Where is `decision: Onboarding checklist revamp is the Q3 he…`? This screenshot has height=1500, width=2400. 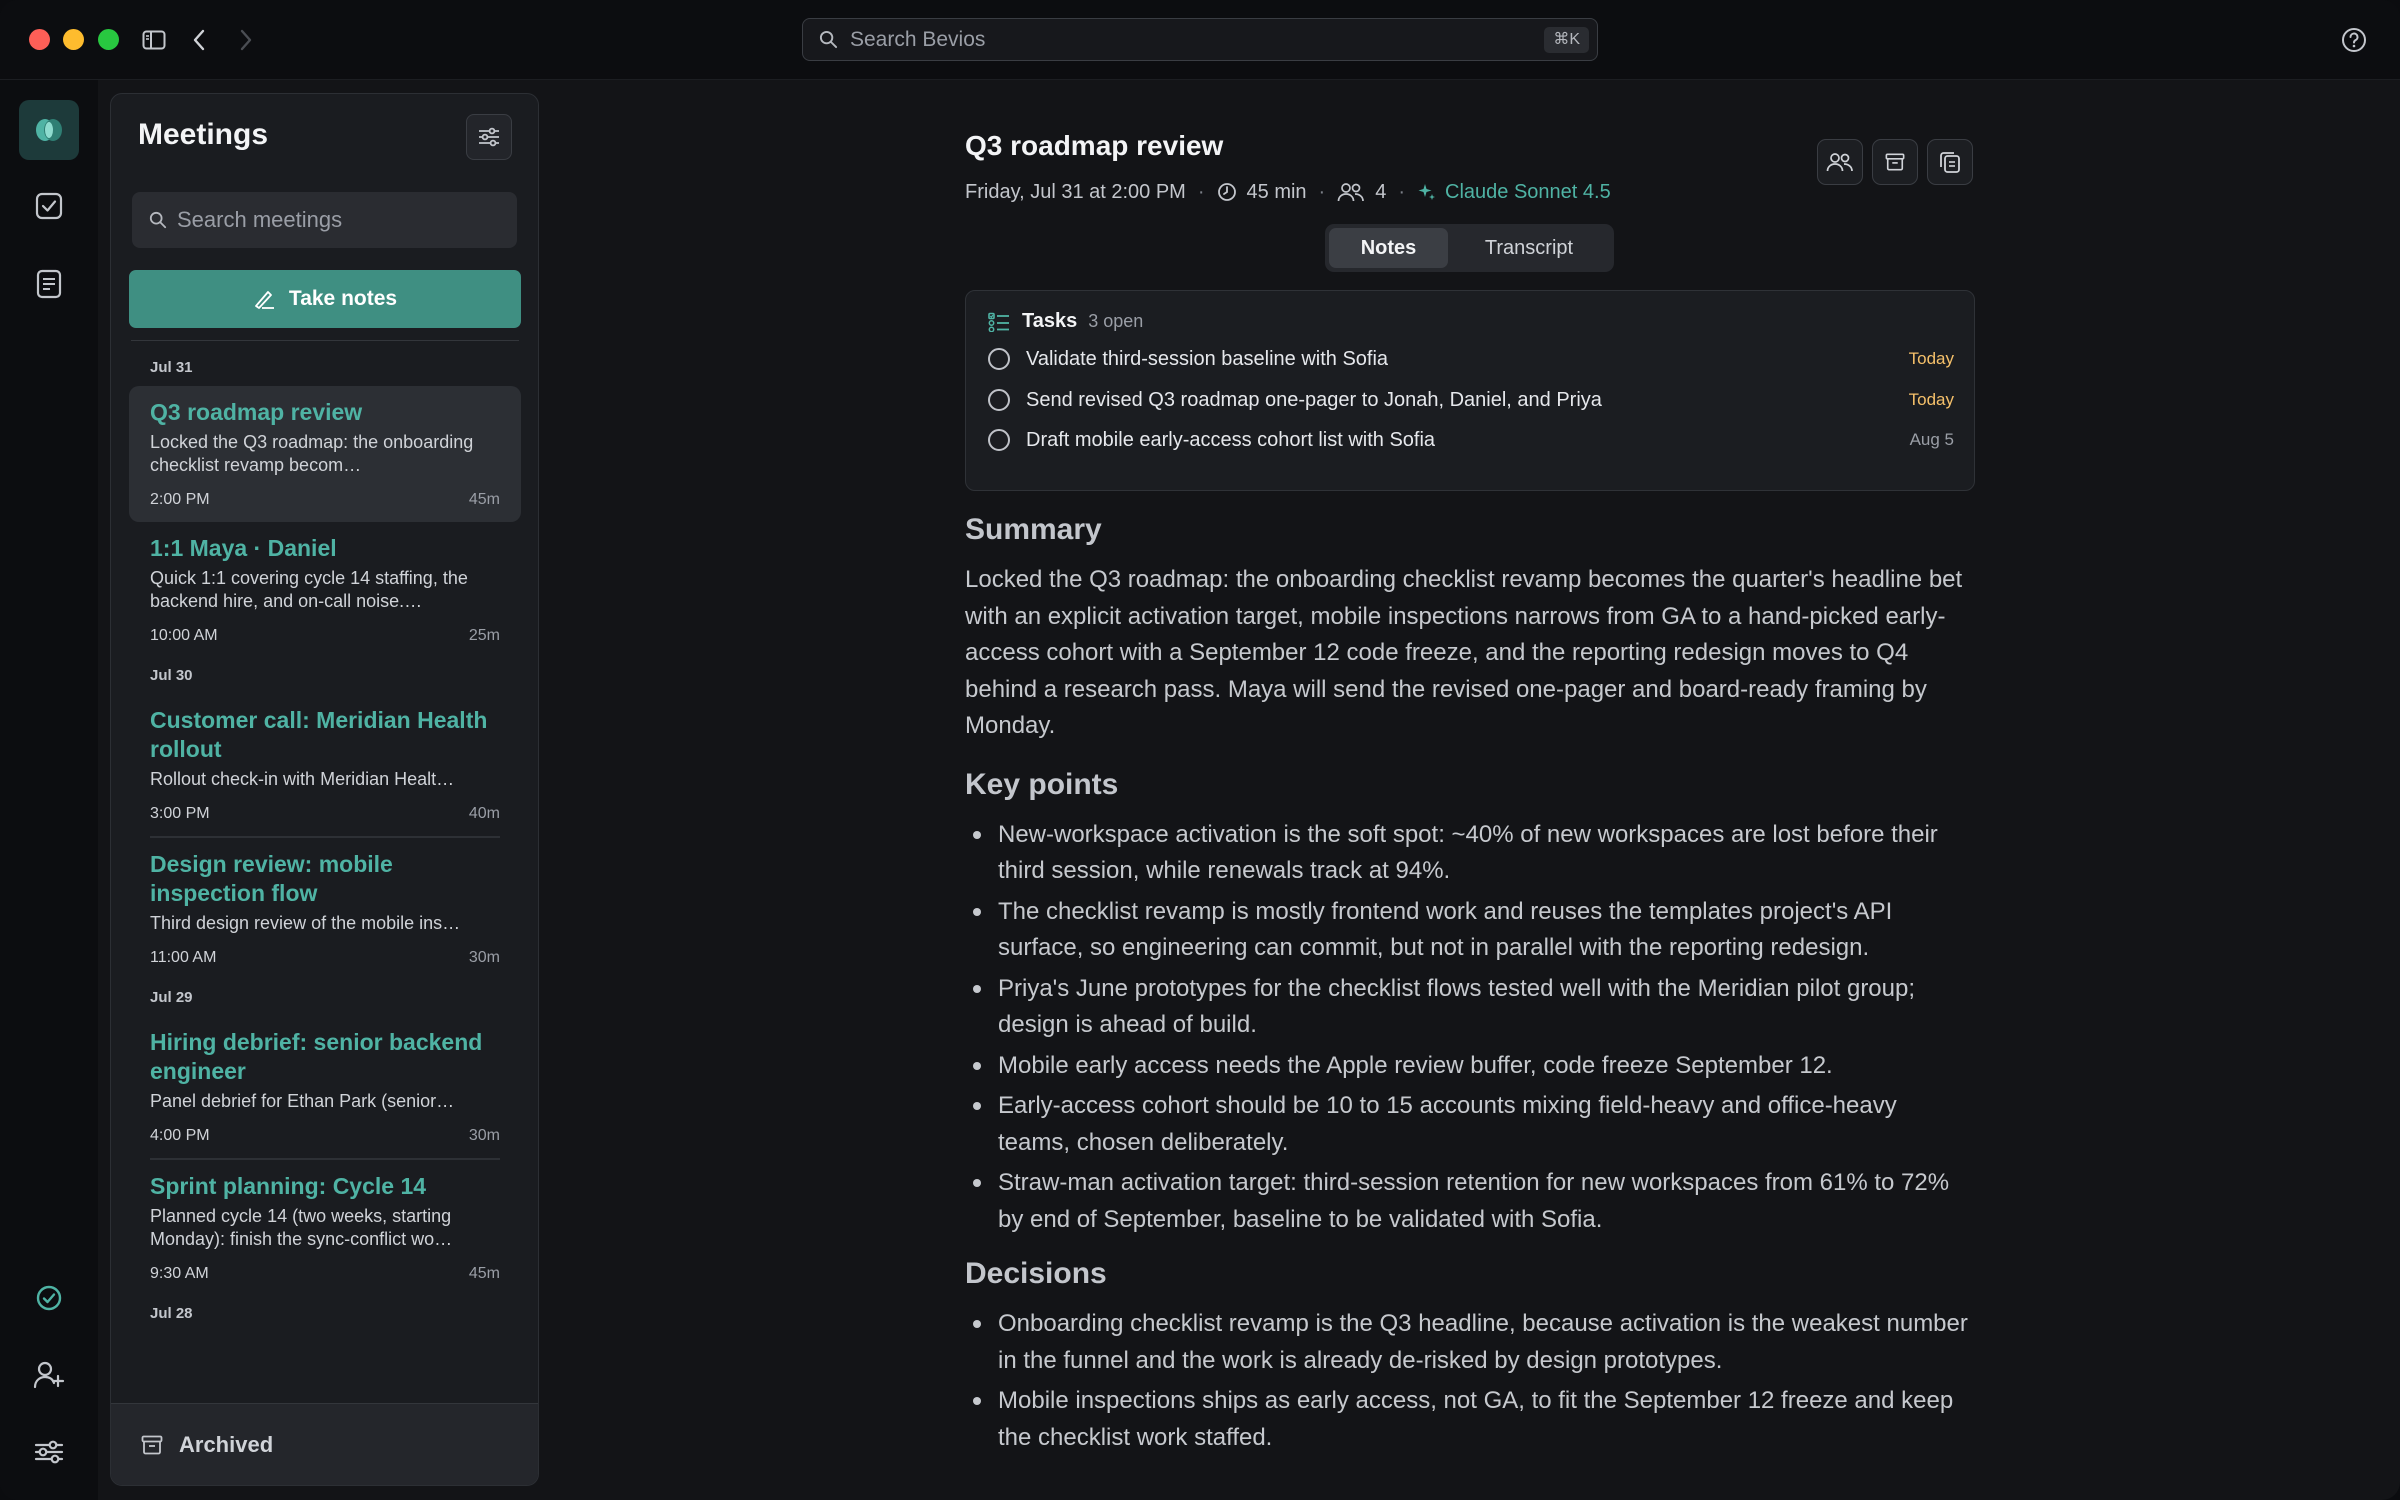
decision: Onboarding checklist revamp is the Q3 he… is located at coordinates (1470, 1342).